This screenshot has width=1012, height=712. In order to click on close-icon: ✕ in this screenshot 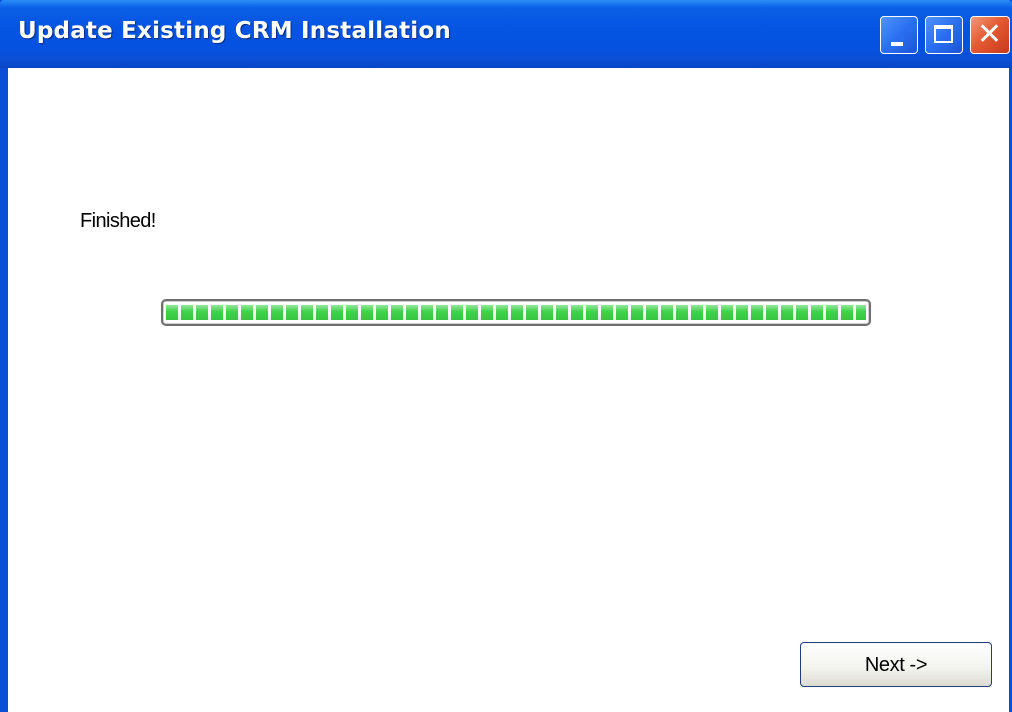, I will do `click(989, 34)`.